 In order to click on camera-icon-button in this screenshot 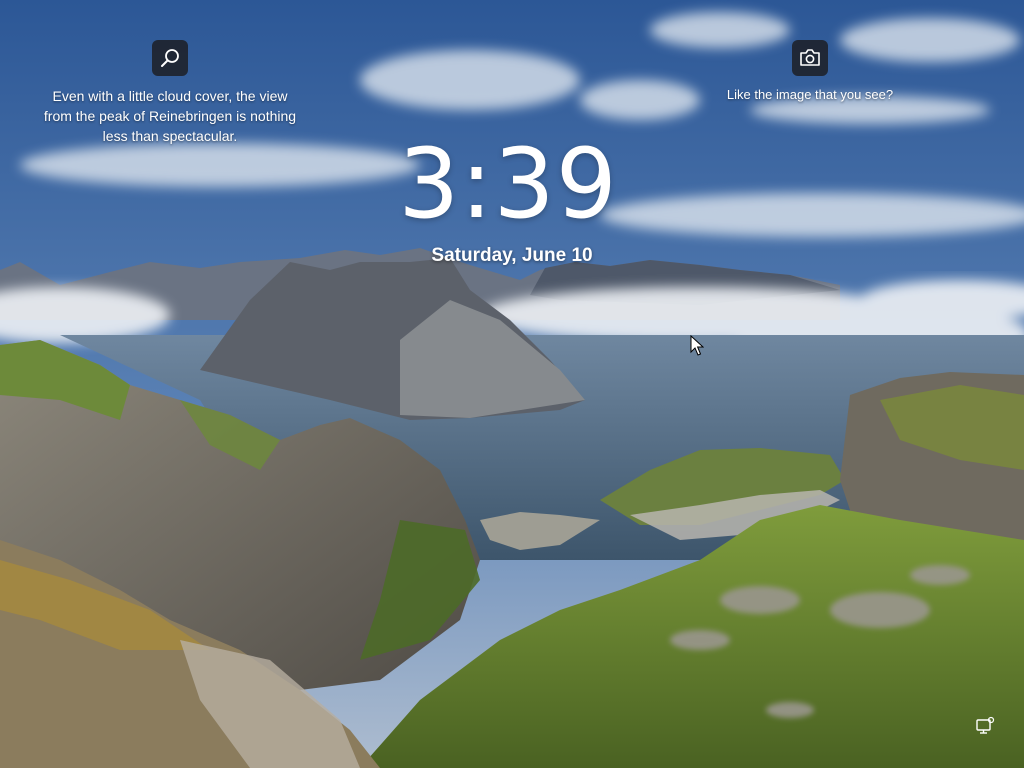, I will do `click(810, 58)`.